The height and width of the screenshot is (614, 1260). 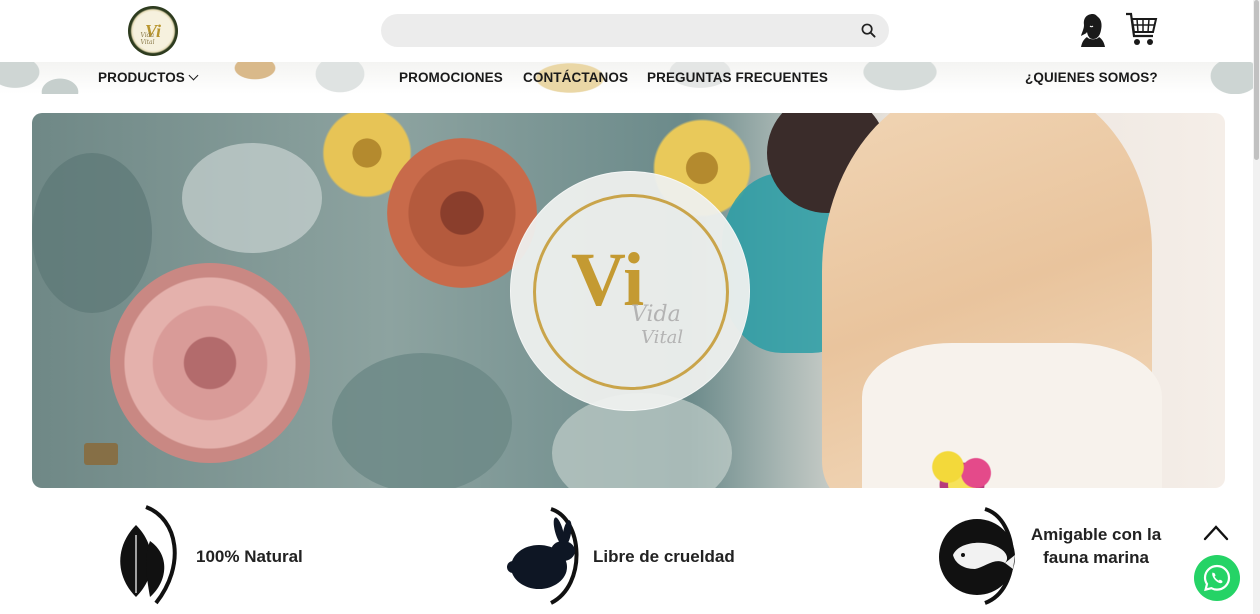 I want to click on badge-vital-text: Vital, so click(x=662, y=337).